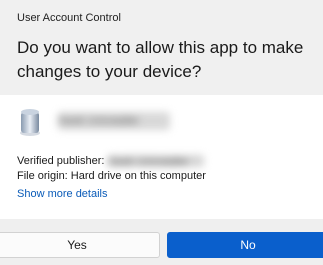  I want to click on show-more-details-link: Show more details, so click(62, 194).